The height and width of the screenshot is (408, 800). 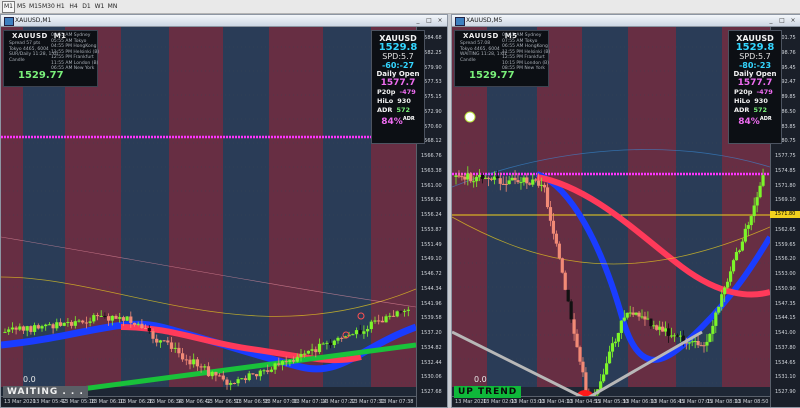 I want to click on price-tick-label: 1527.68, so click(x=431, y=392).